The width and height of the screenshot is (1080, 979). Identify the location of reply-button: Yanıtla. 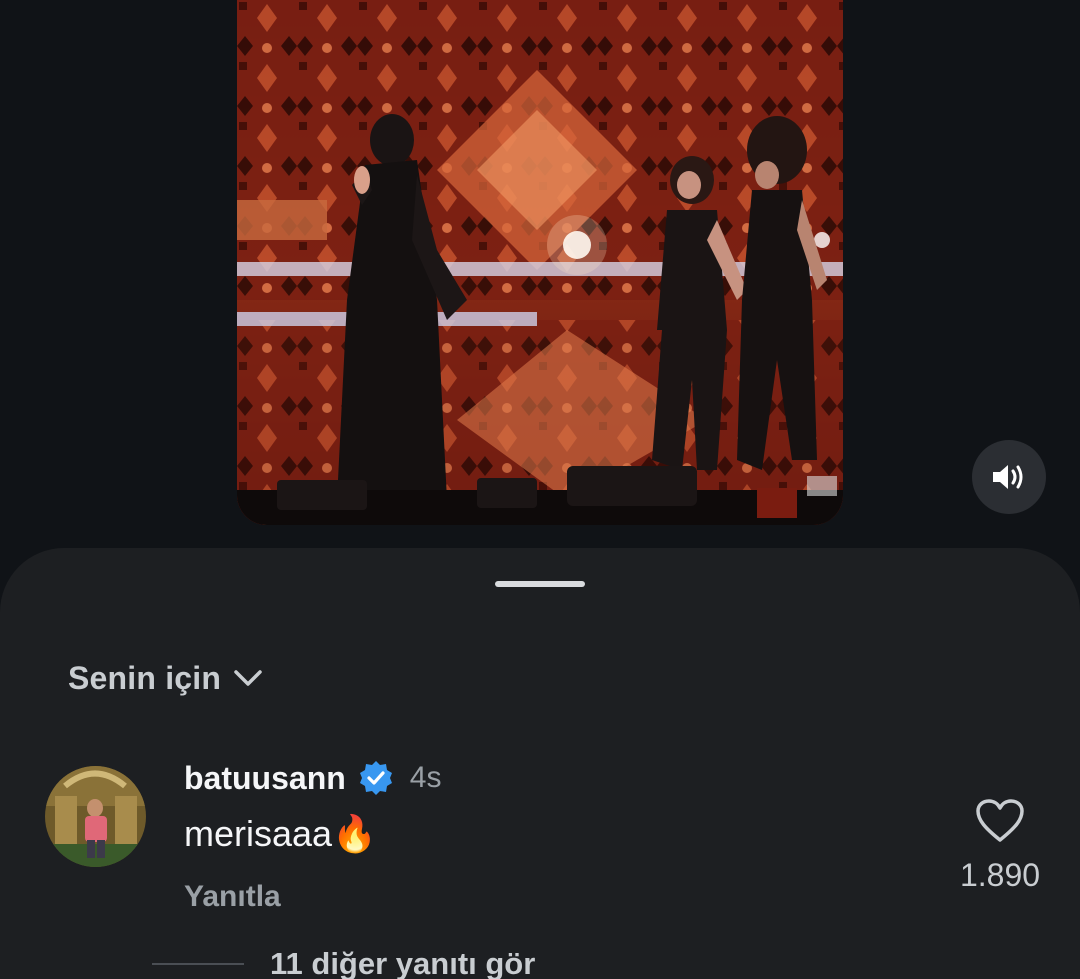
(232, 897).